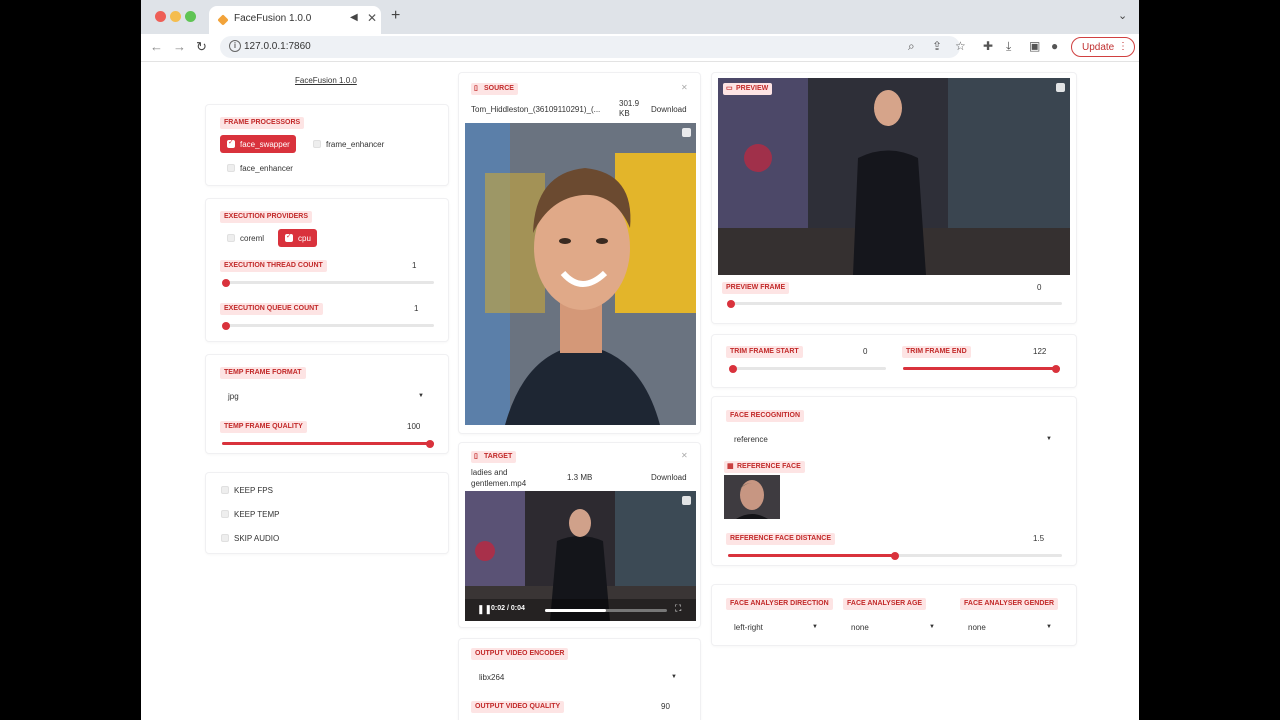 This screenshot has height=720, width=1280. What do you see at coordinates (678, 608) in the screenshot?
I see `fullscreen-icon: ⛶` at bounding box center [678, 608].